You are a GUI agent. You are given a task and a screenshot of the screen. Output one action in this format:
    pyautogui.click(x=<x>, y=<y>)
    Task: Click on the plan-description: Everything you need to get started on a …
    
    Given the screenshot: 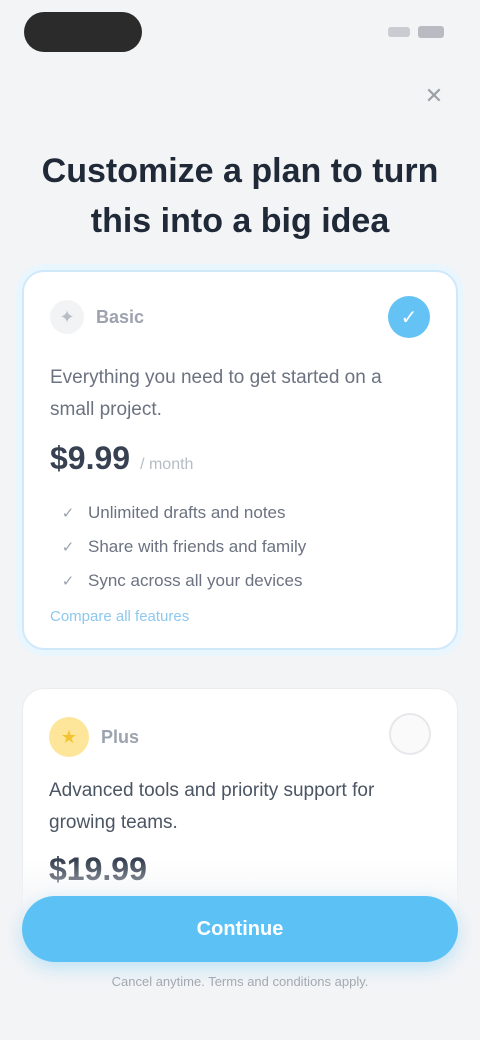 What is the action you would take?
    pyautogui.click(x=216, y=393)
    